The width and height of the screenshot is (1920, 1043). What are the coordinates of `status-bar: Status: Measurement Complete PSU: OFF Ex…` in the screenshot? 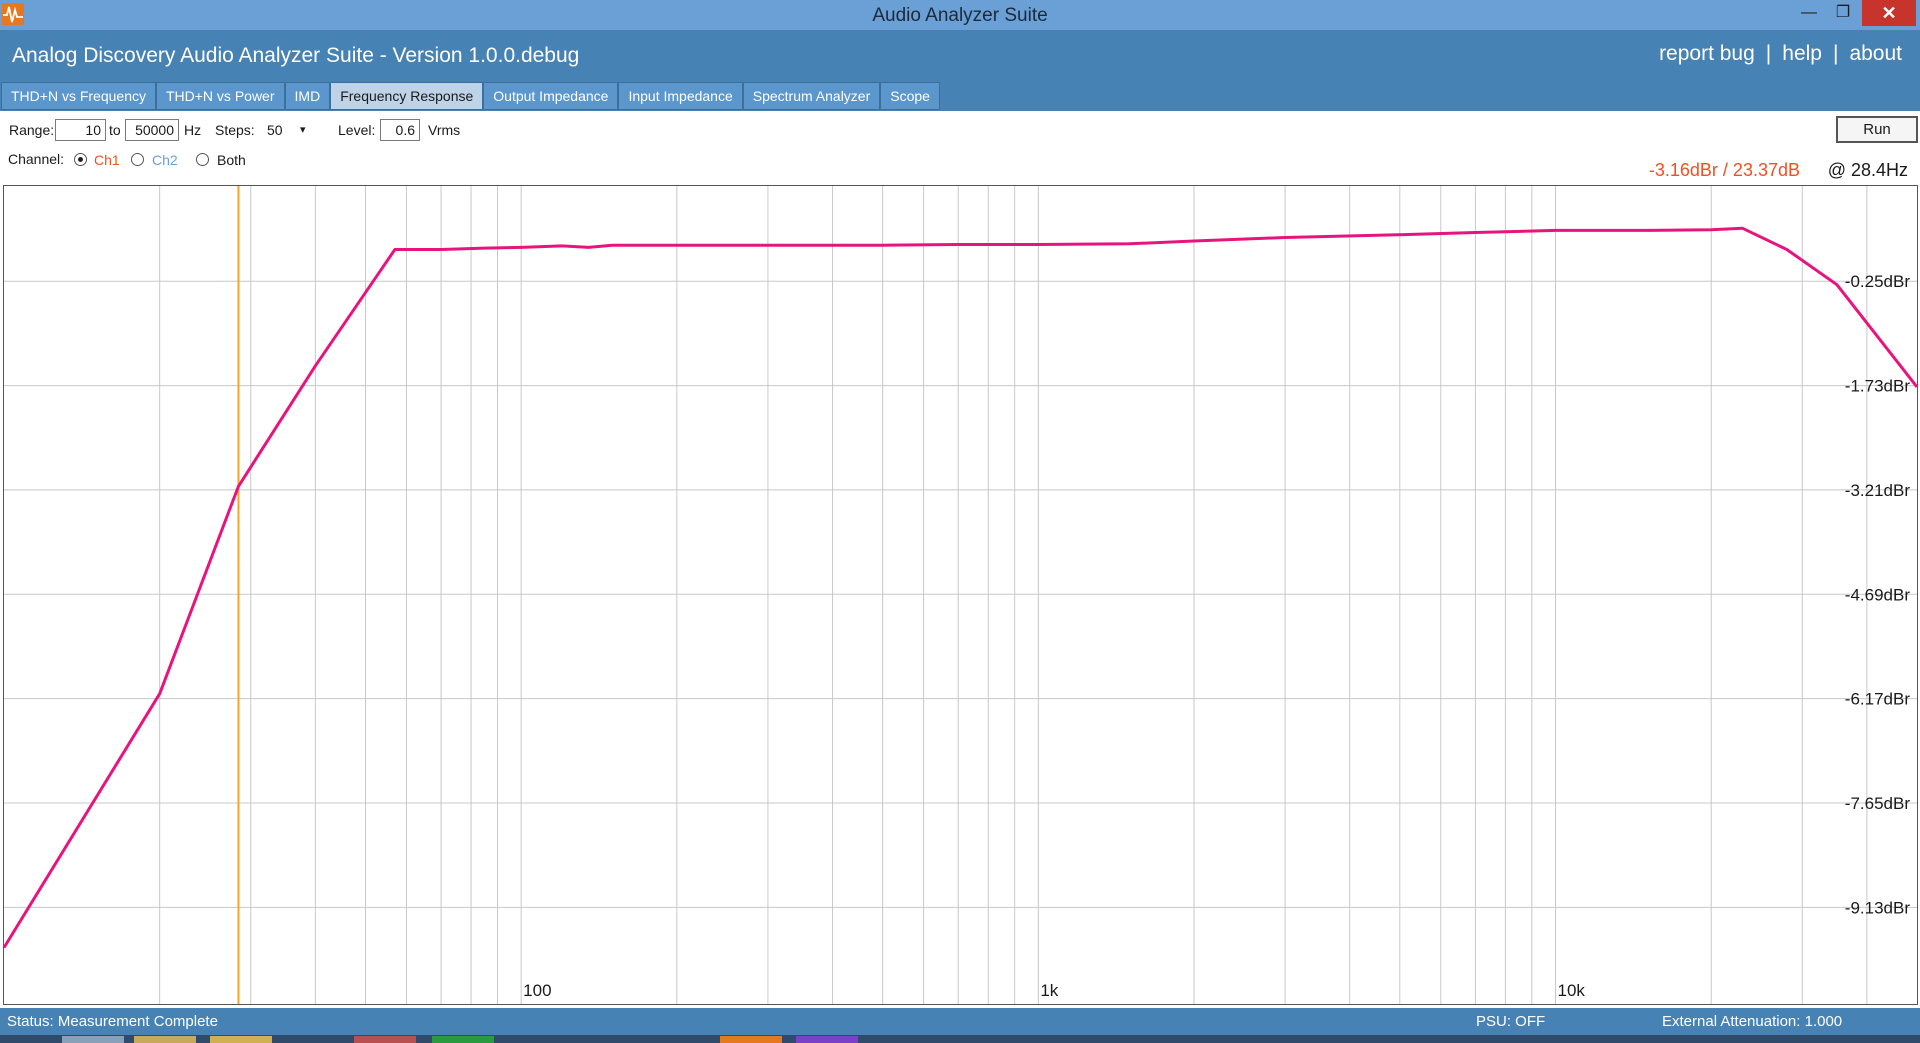 It's located at (960, 1021).